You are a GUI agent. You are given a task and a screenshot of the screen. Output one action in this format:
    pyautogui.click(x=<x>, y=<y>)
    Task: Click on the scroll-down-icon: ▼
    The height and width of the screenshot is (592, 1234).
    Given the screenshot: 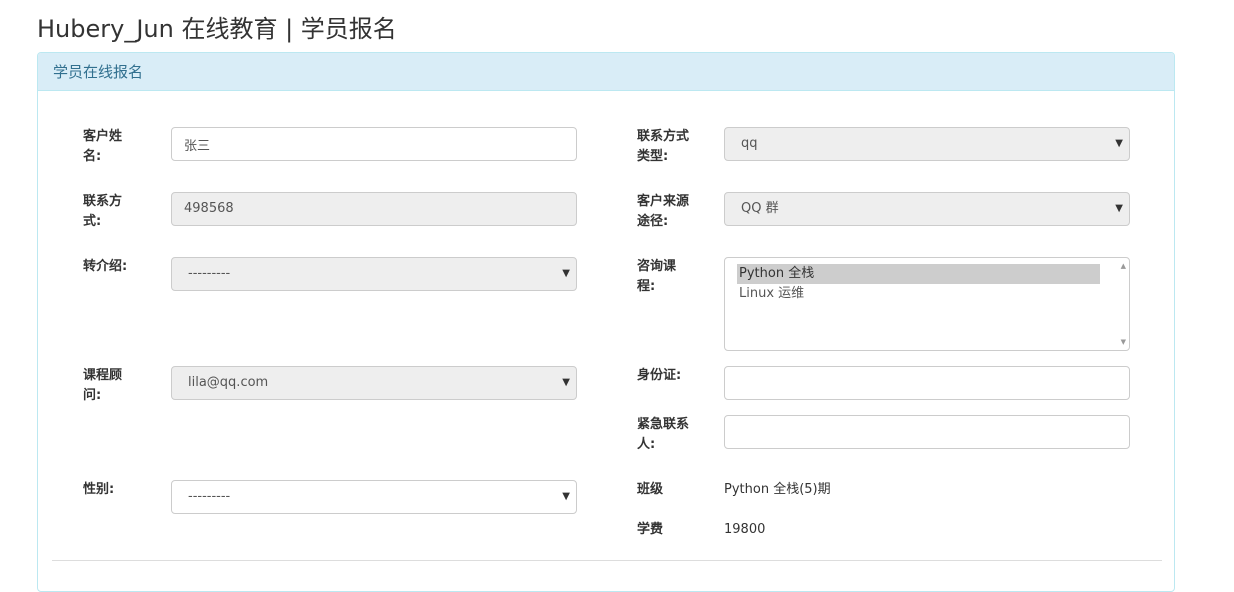 What is the action you would take?
    pyautogui.click(x=1123, y=342)
    